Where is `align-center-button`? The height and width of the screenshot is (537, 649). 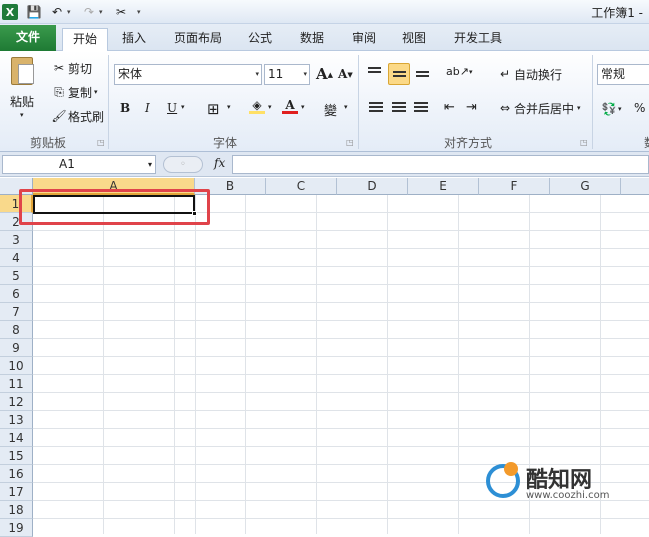 align-center-button is located at coordinates (399, 107).